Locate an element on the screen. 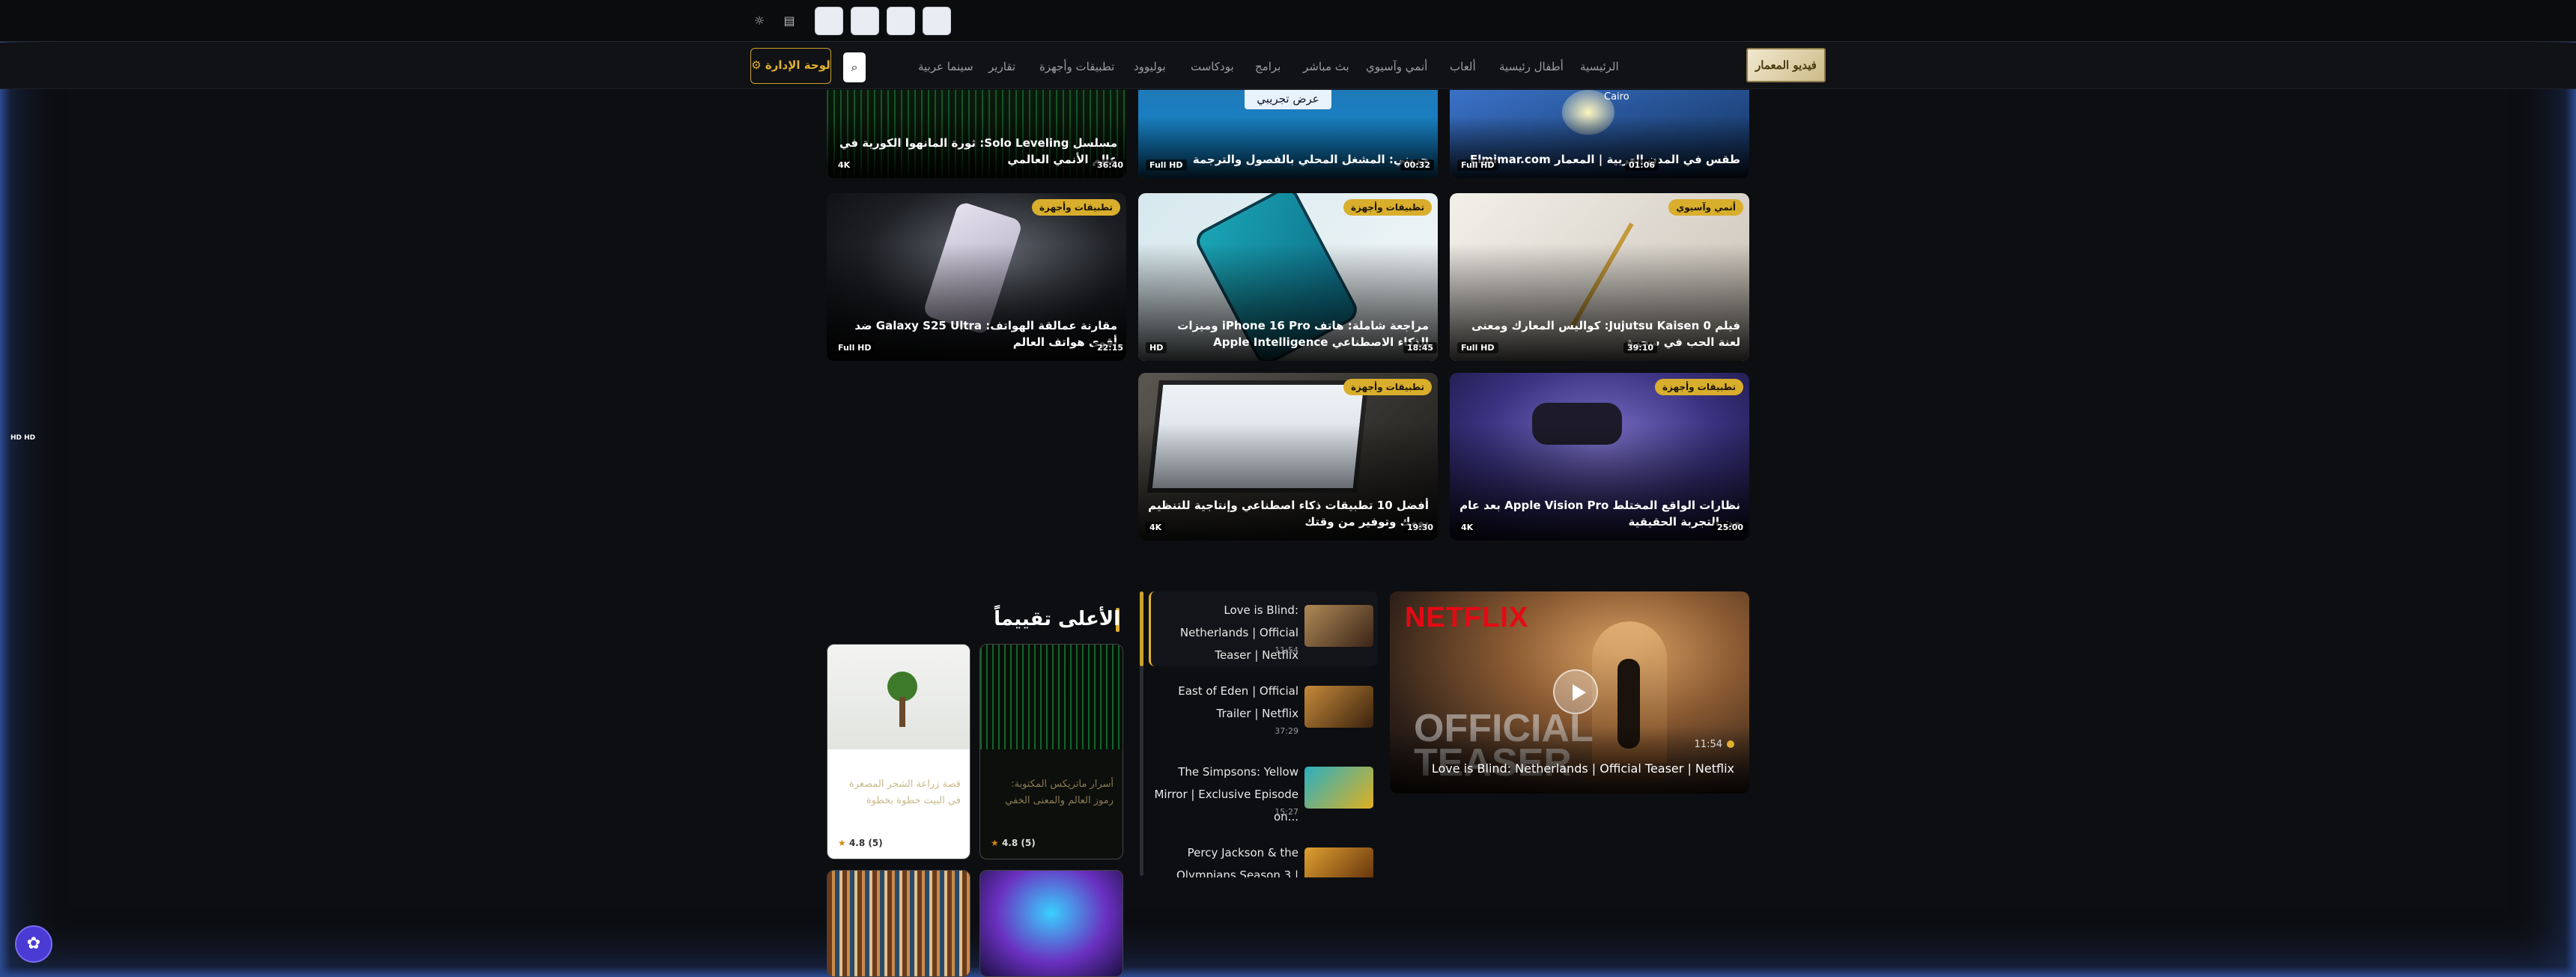  duration-badge: 18:45 is located at coordinates (1420, 347).